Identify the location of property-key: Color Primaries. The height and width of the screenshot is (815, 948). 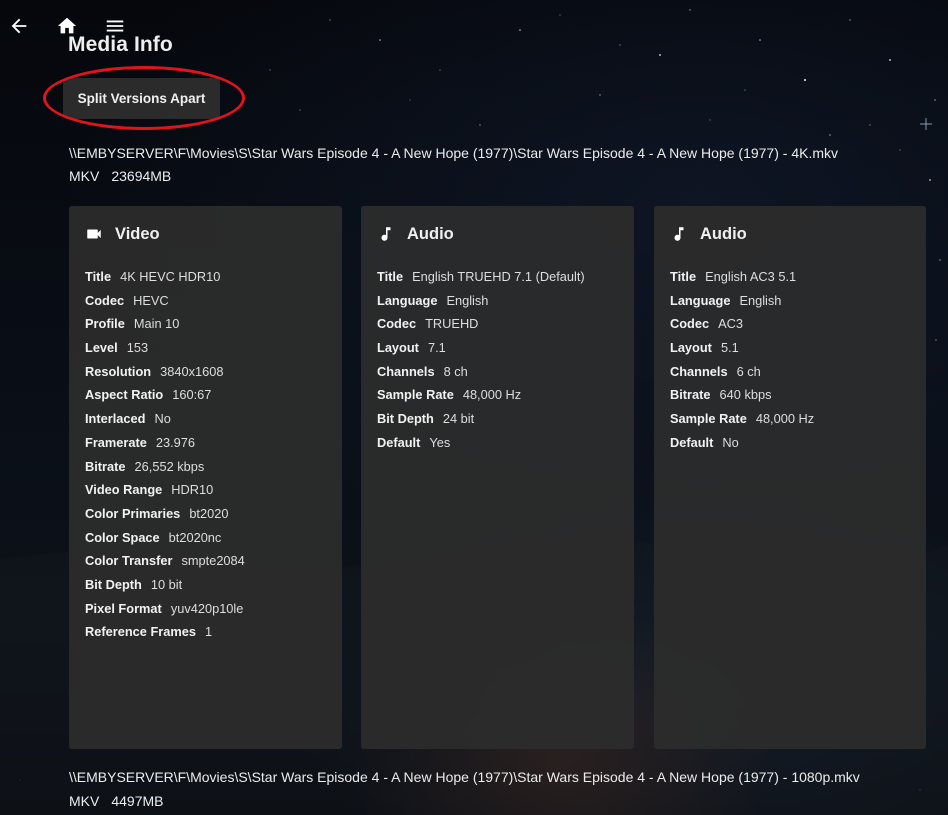
(133, 513).